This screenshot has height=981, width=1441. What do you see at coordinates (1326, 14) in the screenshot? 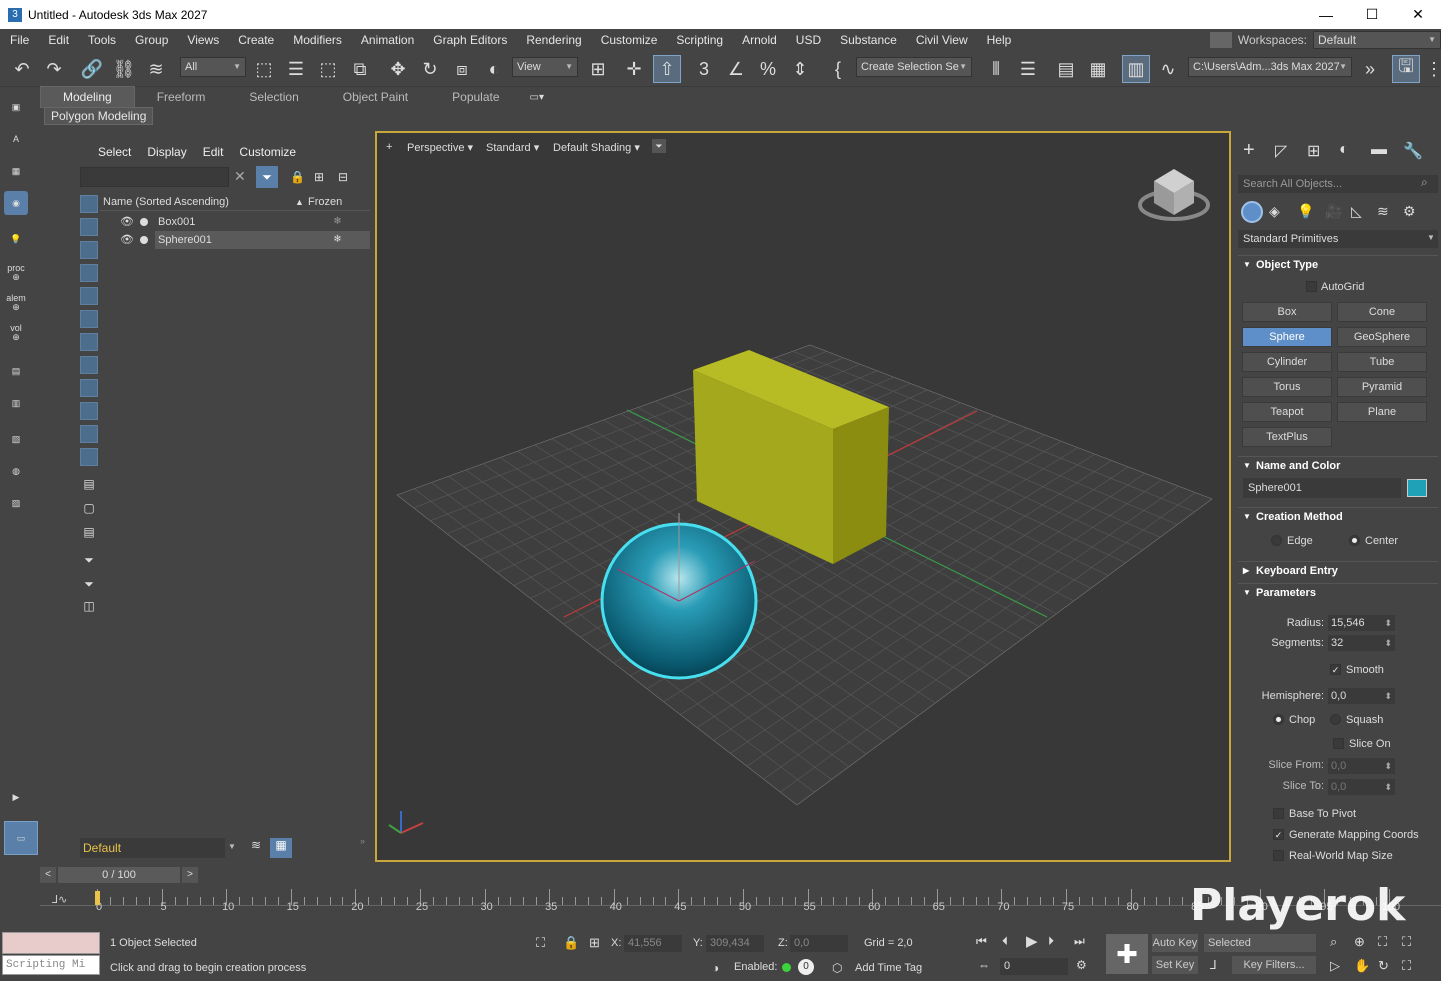
I see `minimize-button: —` at bounding box center [1326, 14].